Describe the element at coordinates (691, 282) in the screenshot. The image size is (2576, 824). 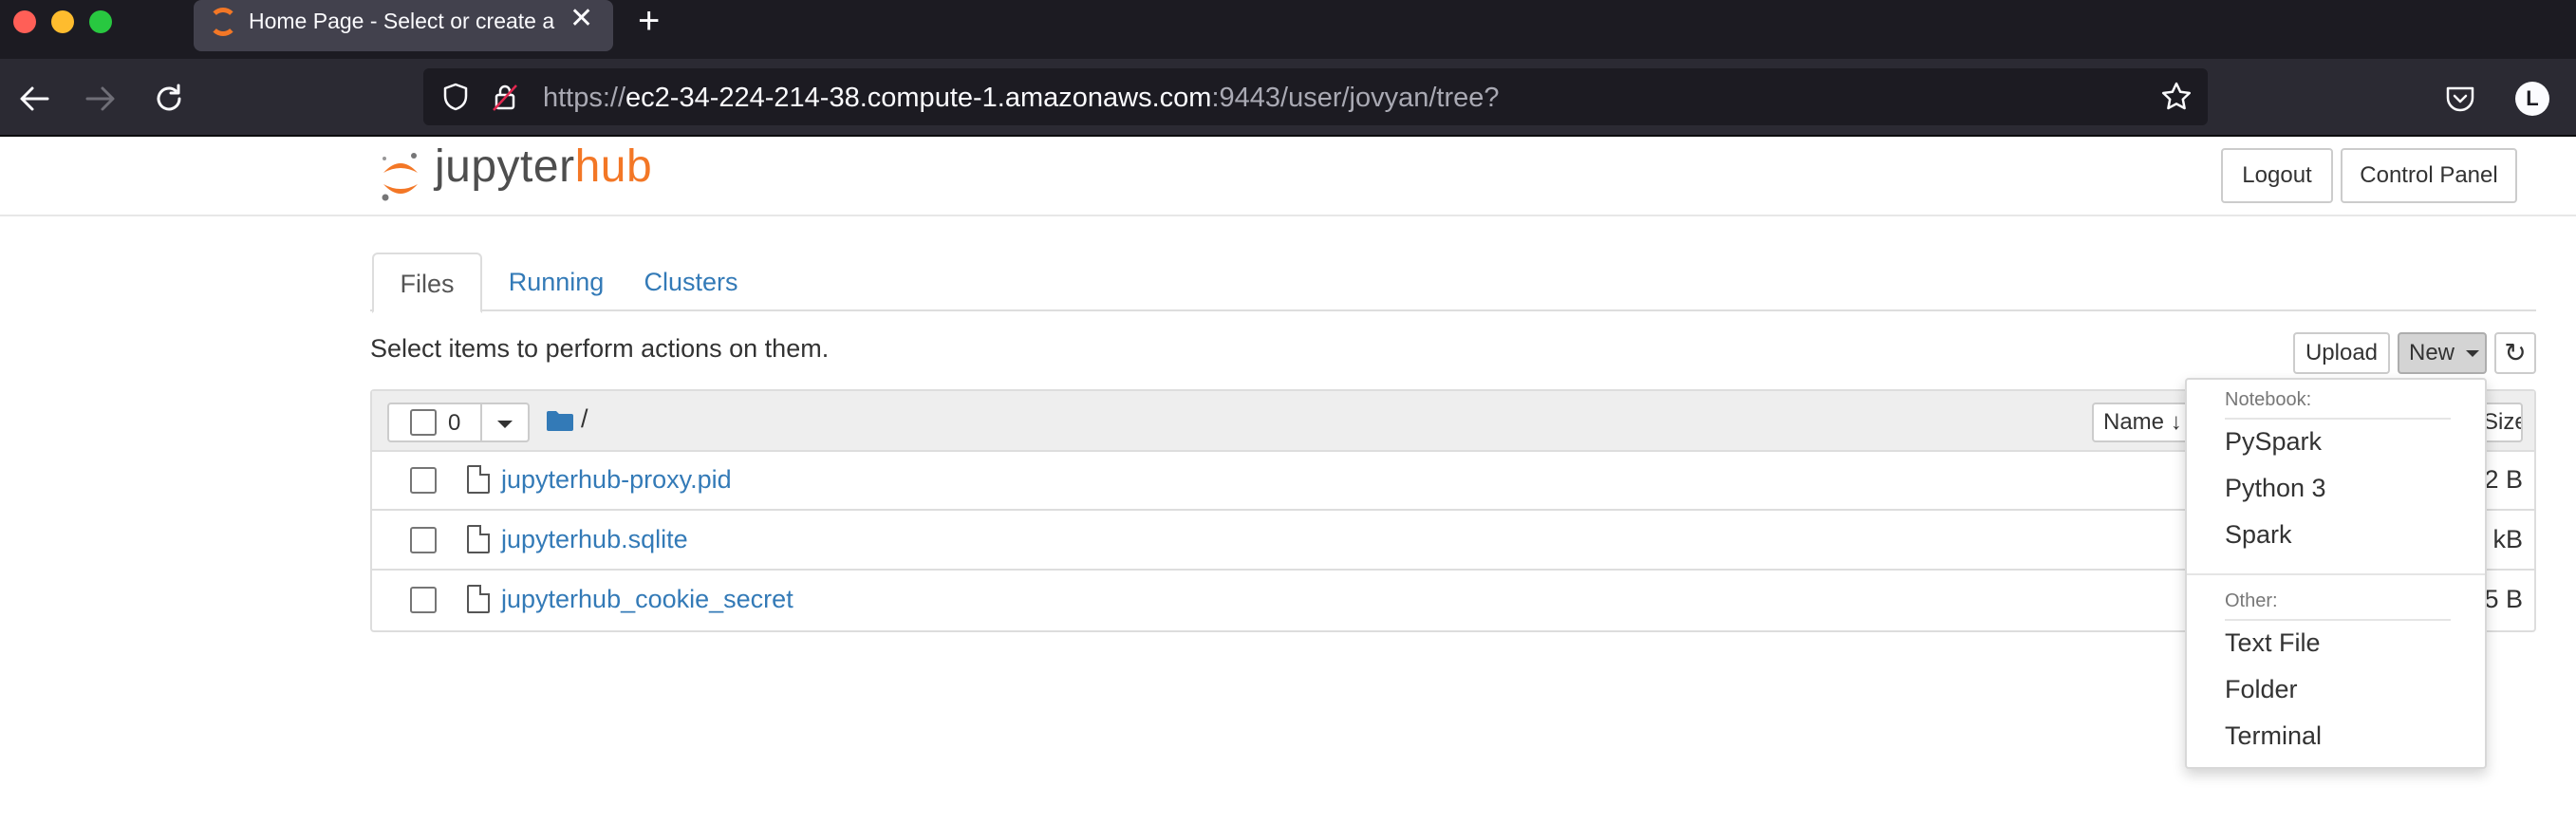
I see `tab-clusters: Clusters` at that location.